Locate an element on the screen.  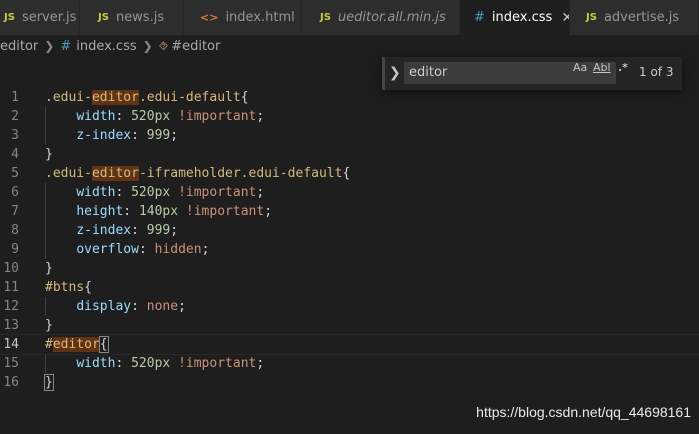
code-token: z-index is located at coordinates (104, 135).